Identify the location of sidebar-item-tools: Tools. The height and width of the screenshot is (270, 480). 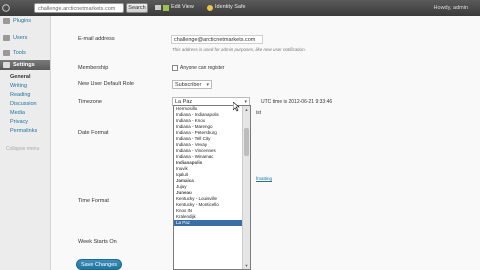
(25, 53).